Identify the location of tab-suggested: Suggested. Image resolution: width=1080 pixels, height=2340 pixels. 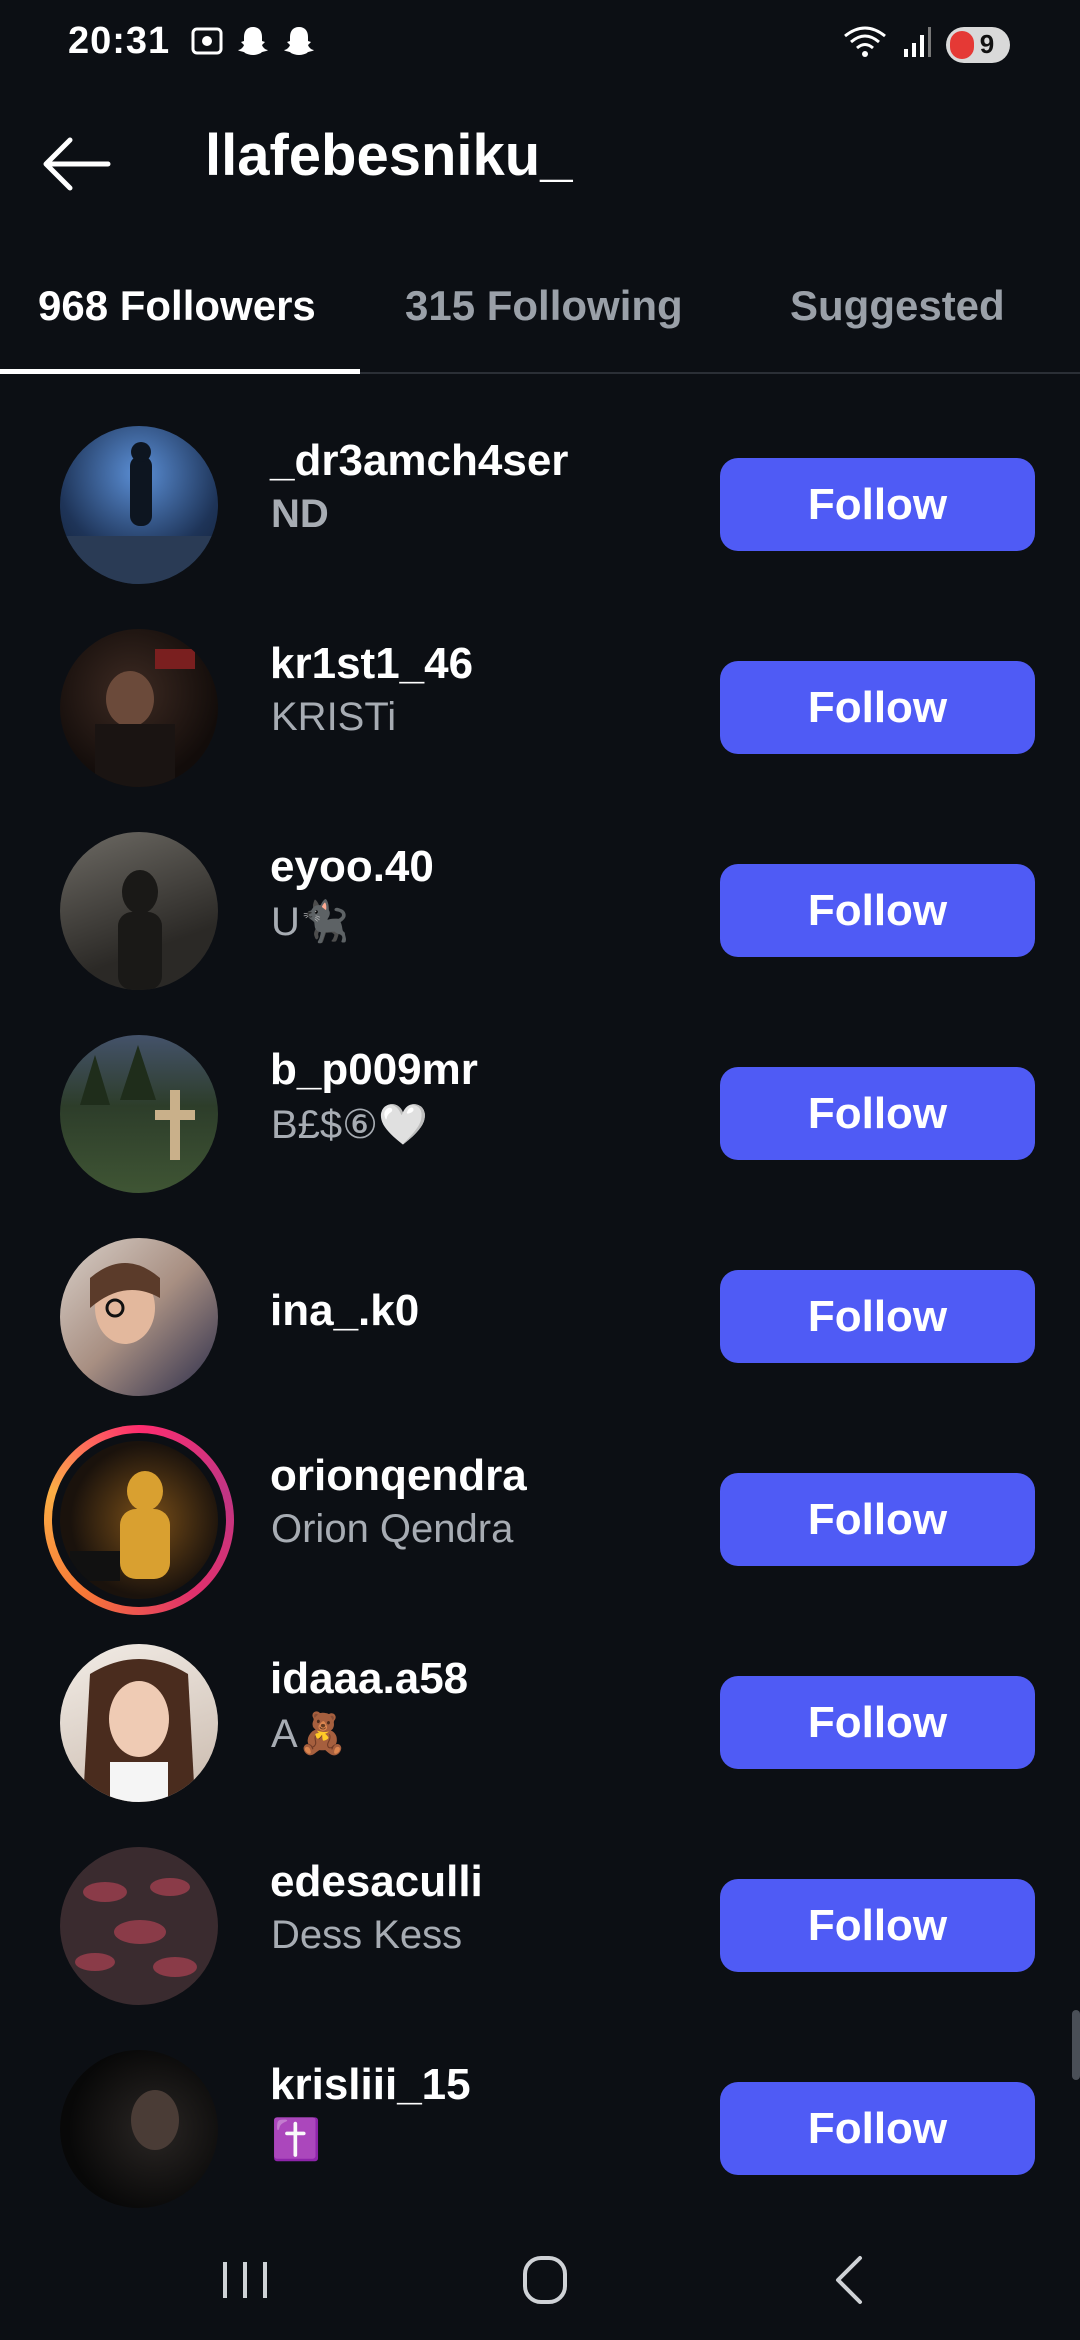
(897, 306).